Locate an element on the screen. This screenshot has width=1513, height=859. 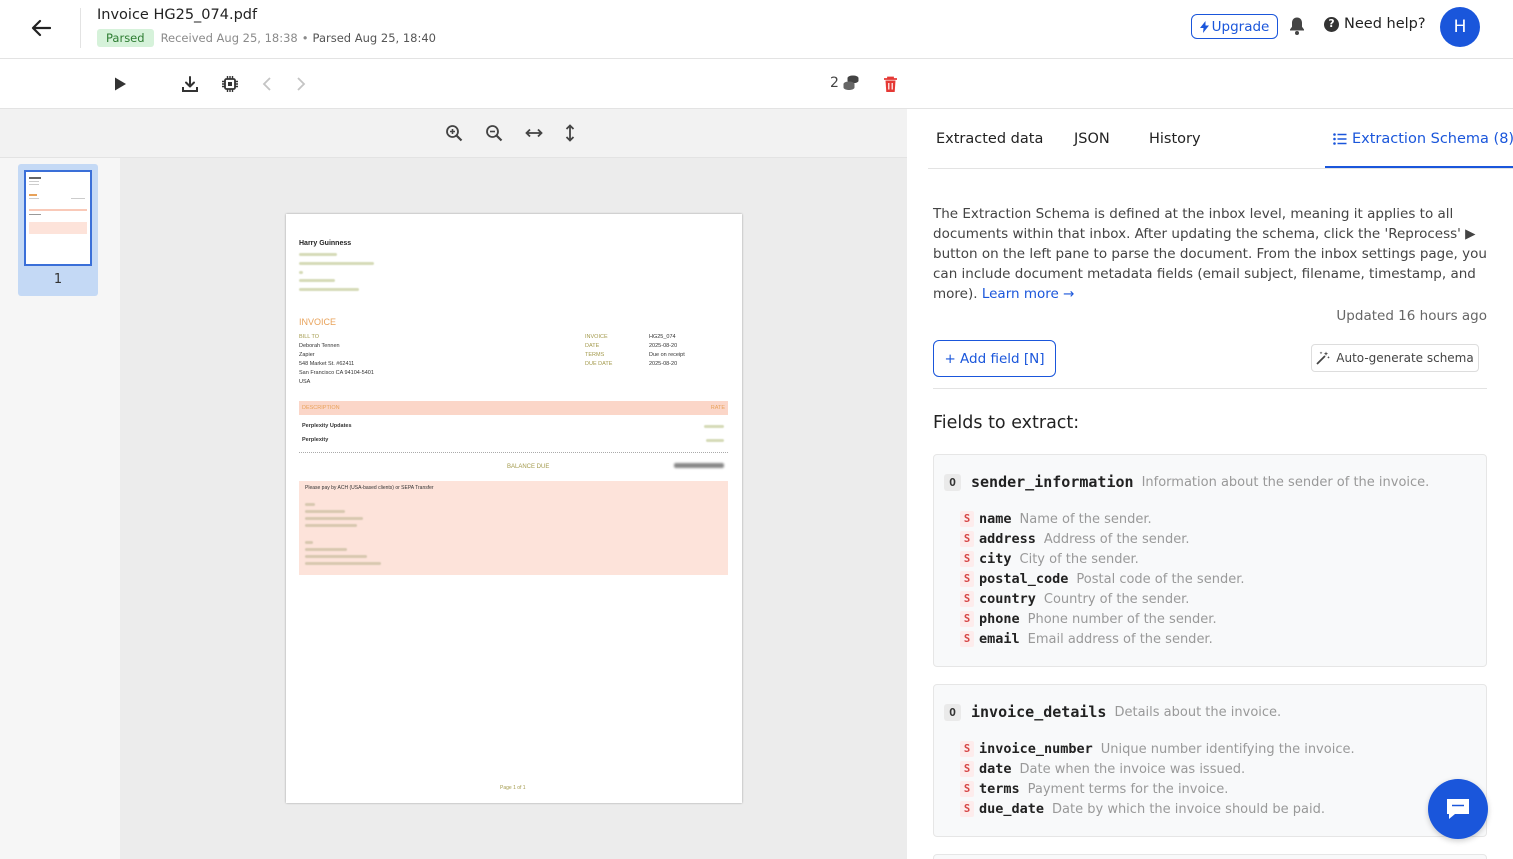
zoom-out-button is located at coordinates (494, 133).